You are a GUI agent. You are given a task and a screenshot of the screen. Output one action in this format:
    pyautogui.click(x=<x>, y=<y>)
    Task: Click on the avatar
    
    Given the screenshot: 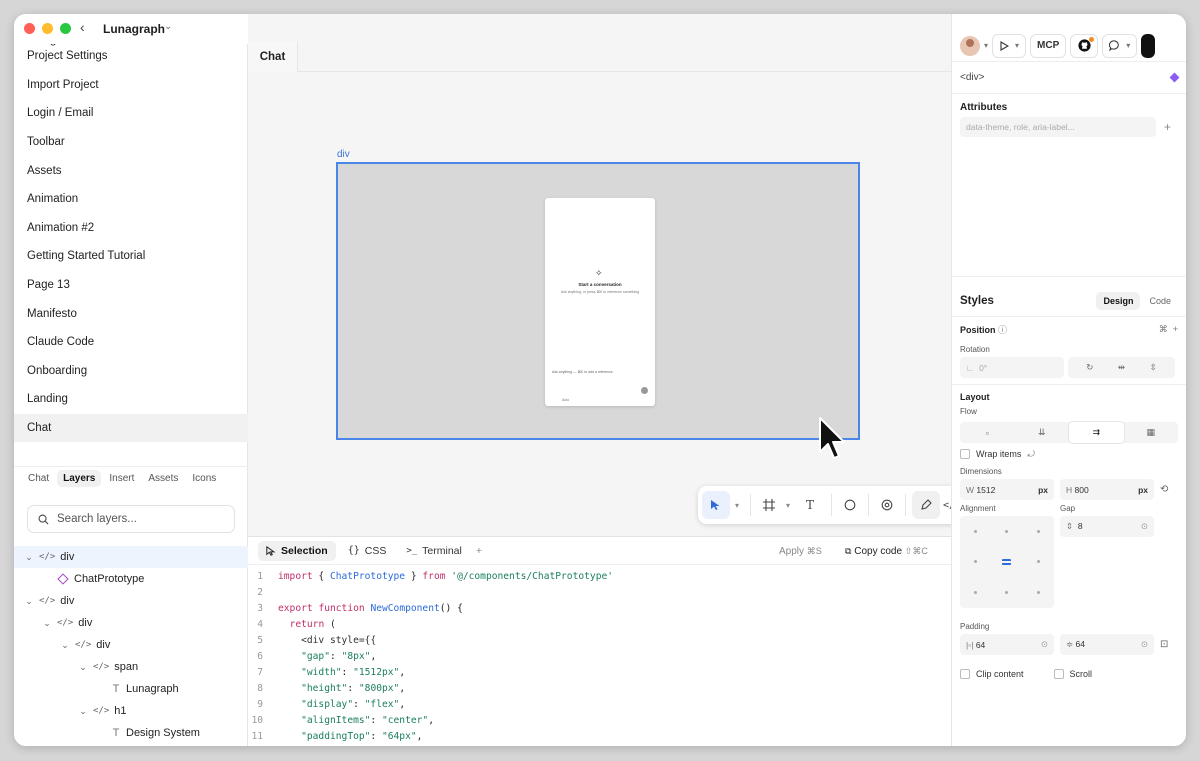 What is the action you would take?
    pyautogui.click(x=970, y=45)
    